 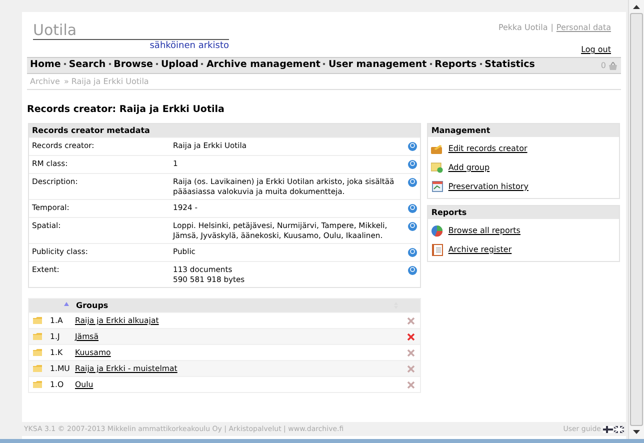 I want to click on user-name: Pekka Uotila, so click(x=523, y=28).